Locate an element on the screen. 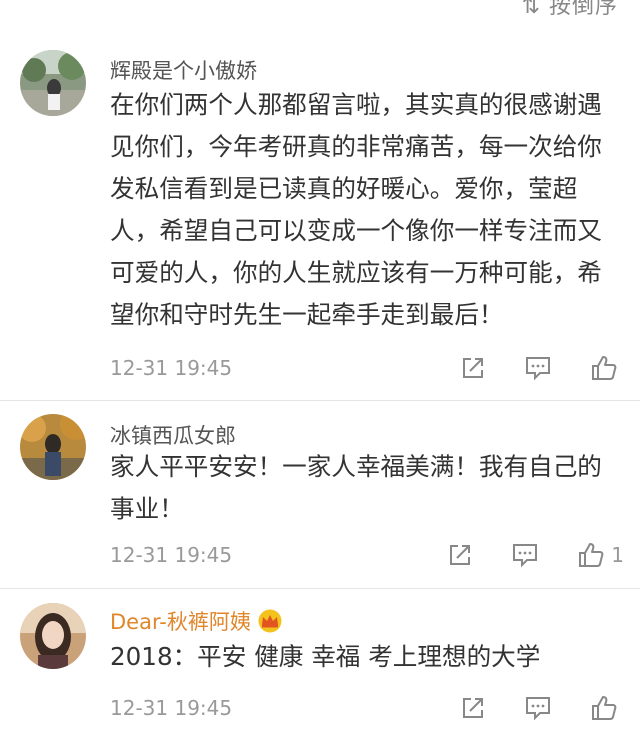 This screenshot has height=742, width=640. comment-meta: 12-31 19:45 1 is located at coordinates (367, 555).